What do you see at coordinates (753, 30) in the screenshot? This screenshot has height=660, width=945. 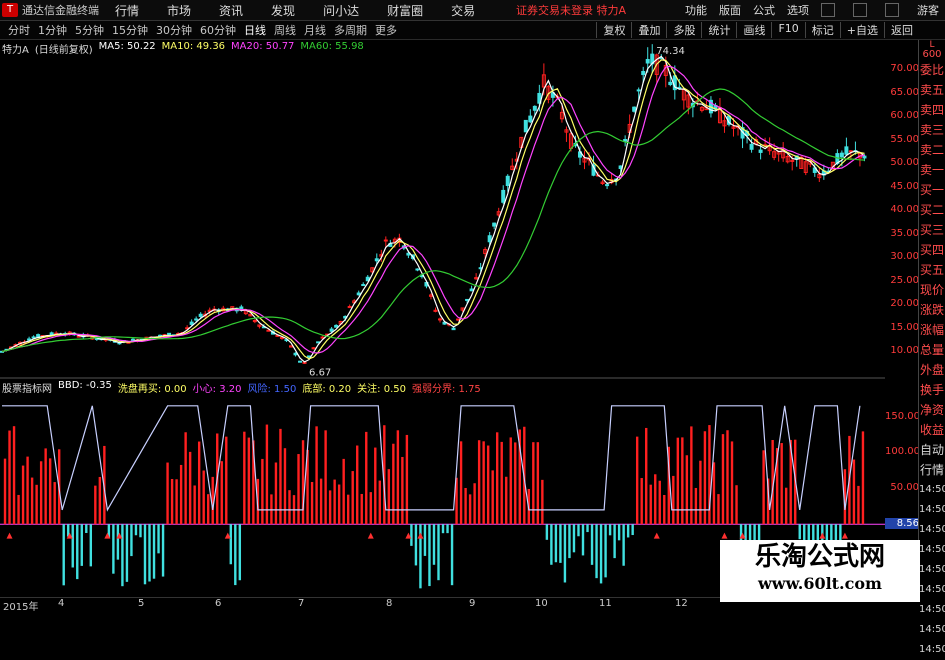 I see `btn-draw: 画线` at bounding box center [753, 30].